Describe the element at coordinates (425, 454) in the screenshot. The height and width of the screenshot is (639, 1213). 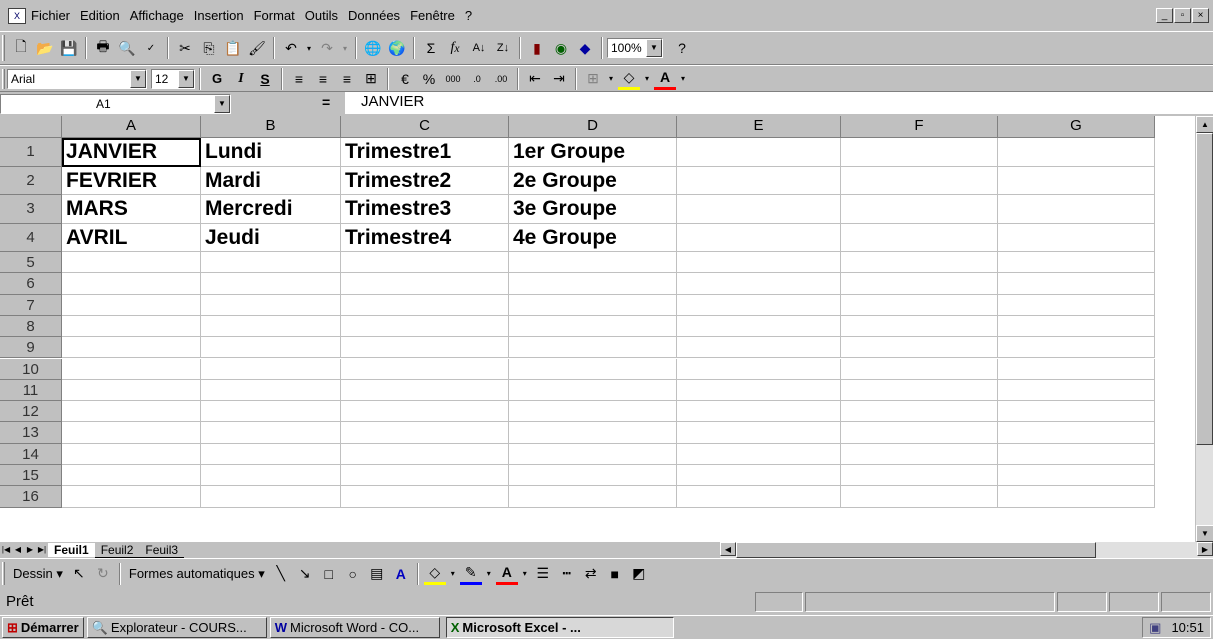
I see `cell-c14` at that location.